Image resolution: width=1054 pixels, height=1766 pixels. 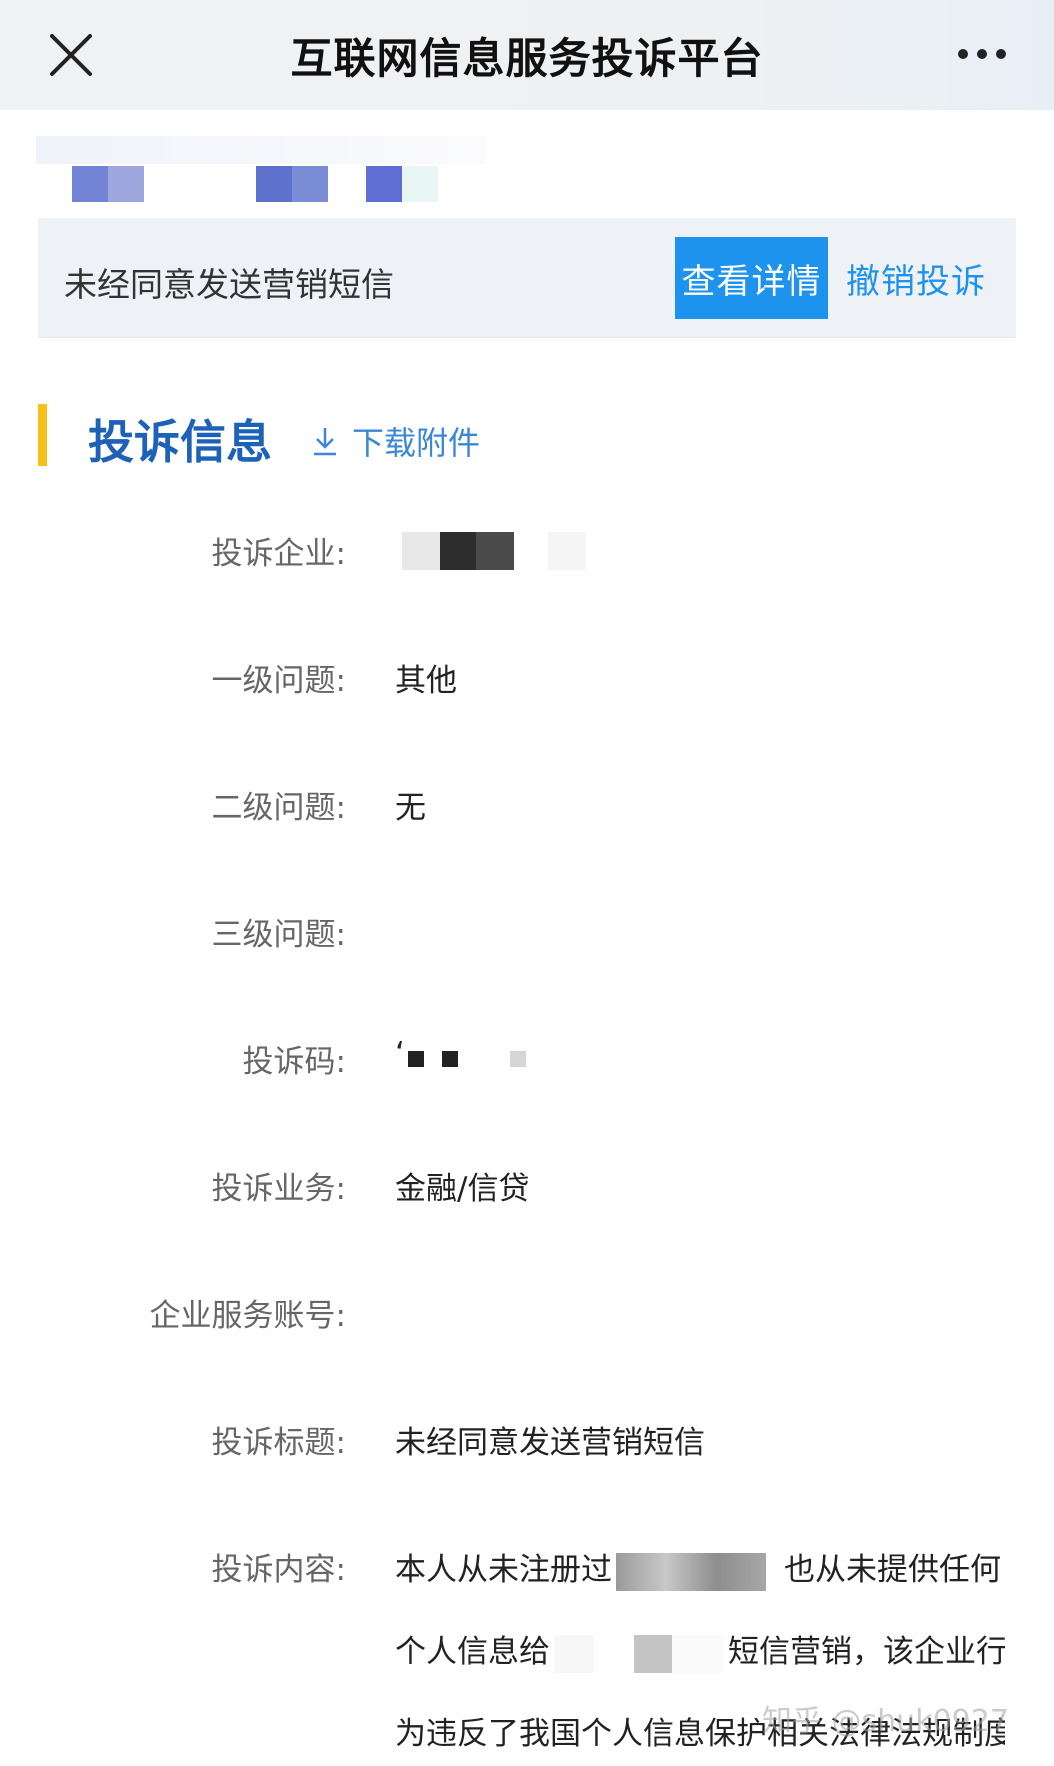 I want to click on field-label: 三级问题:, so click(x=278, y=935).